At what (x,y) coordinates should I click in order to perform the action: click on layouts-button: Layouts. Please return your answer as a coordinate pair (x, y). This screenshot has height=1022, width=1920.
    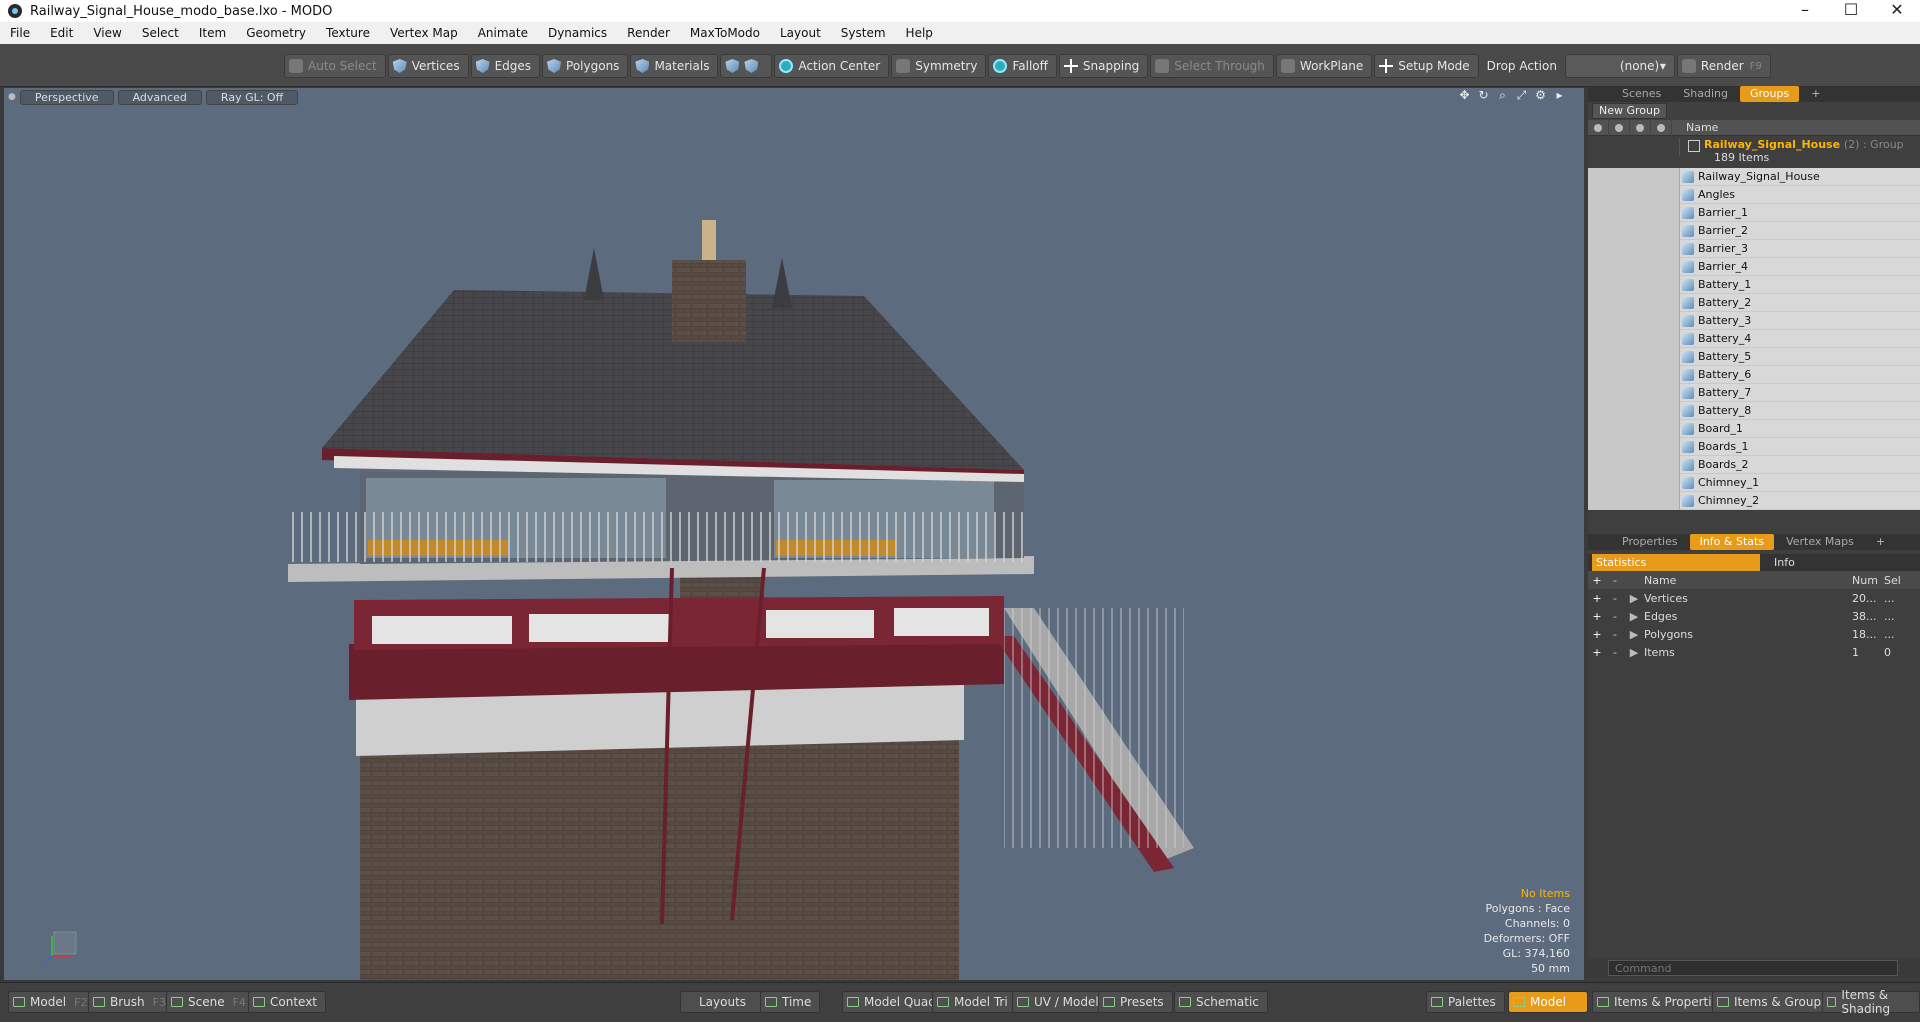
    Looking at the image, I should click on (723, 1002).